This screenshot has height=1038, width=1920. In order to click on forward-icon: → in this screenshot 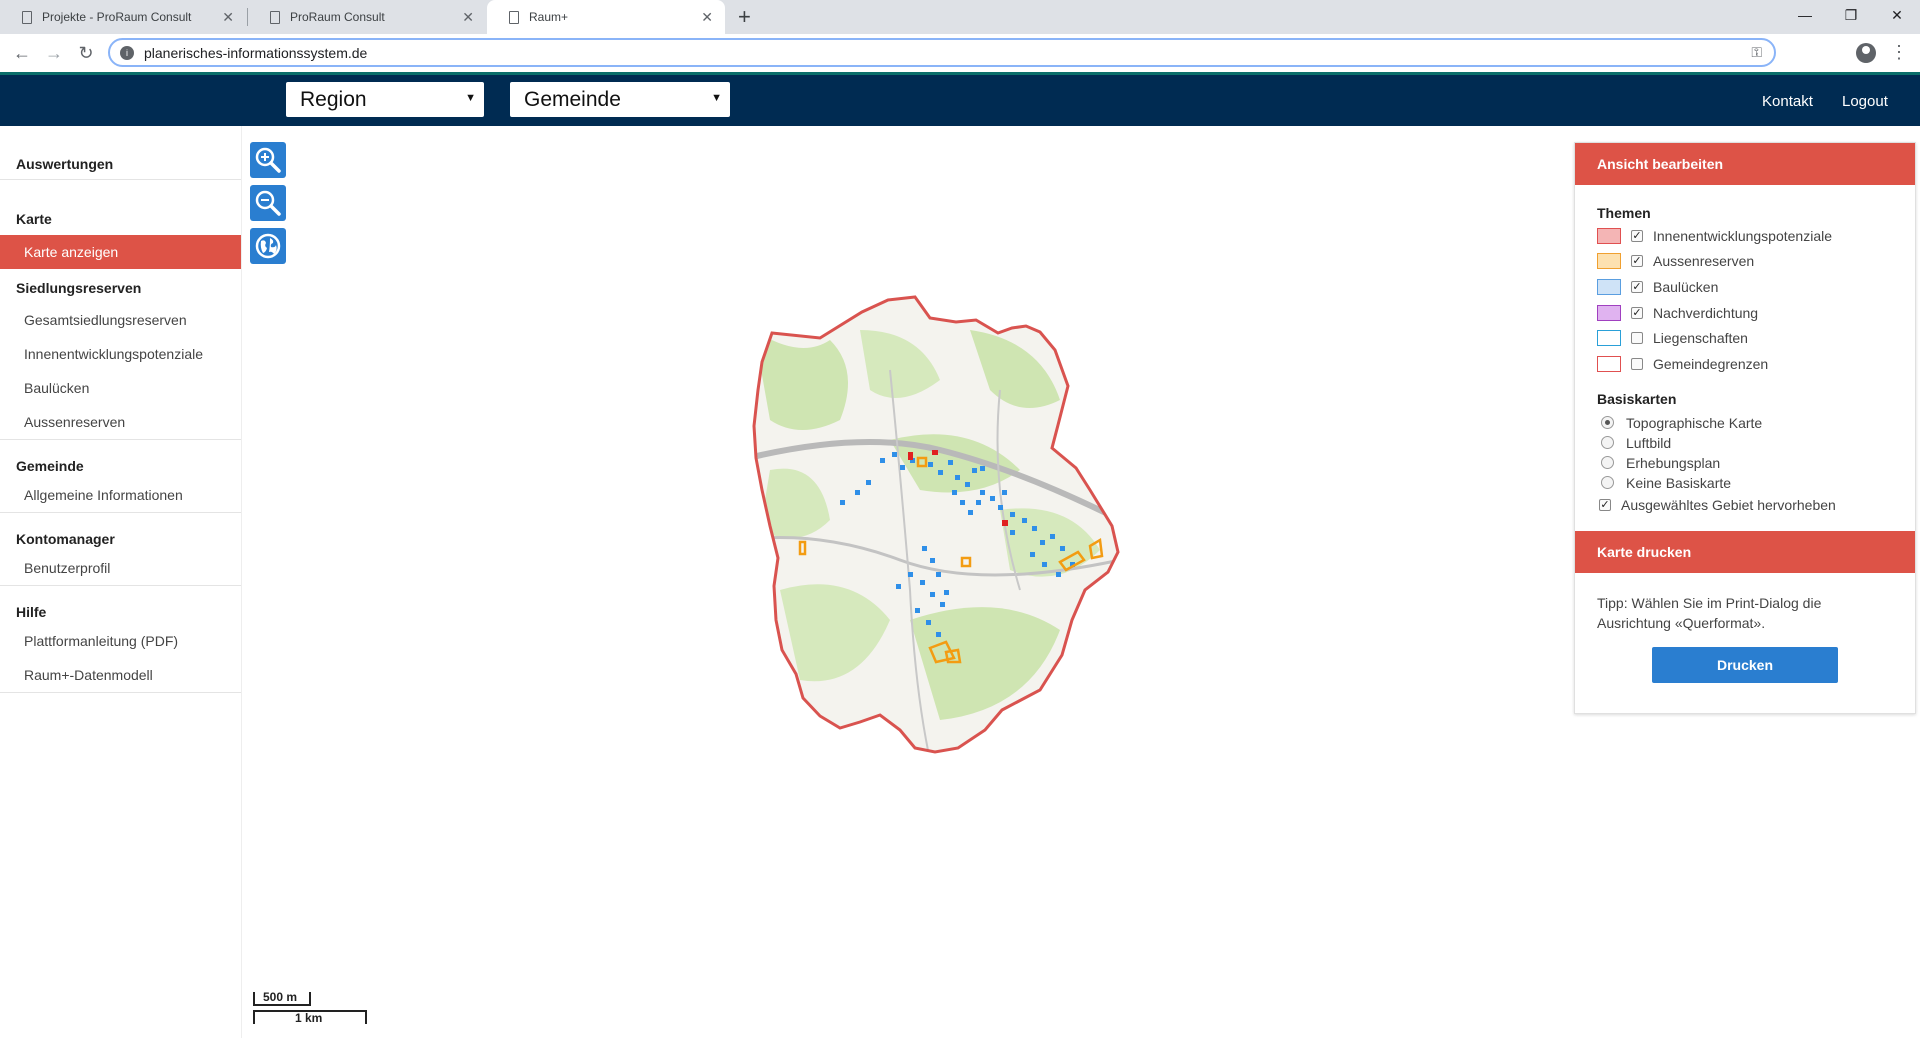, I will do `click(54, 53)`.